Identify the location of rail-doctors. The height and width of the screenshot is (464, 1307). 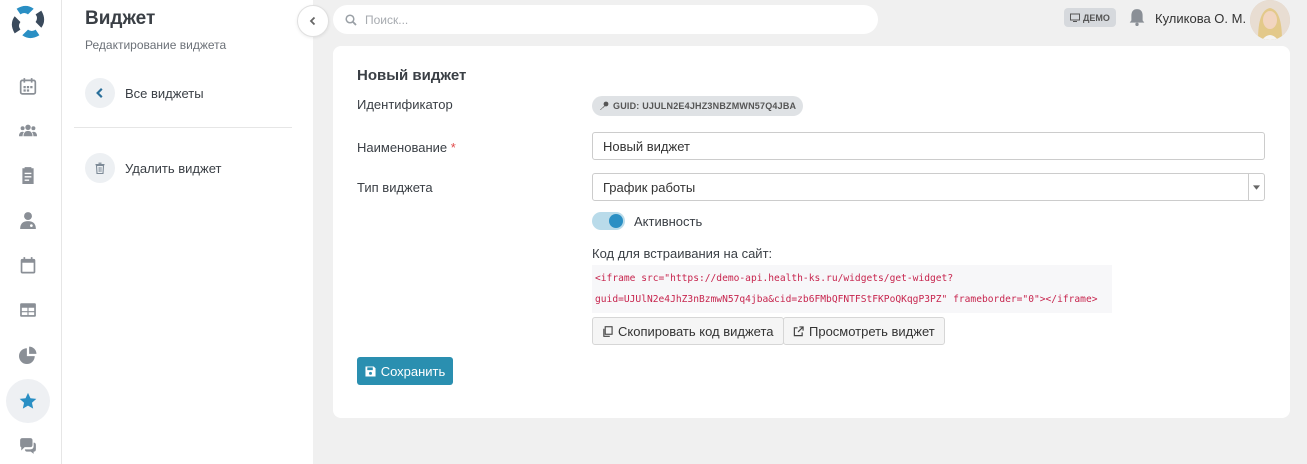
(28, 220).